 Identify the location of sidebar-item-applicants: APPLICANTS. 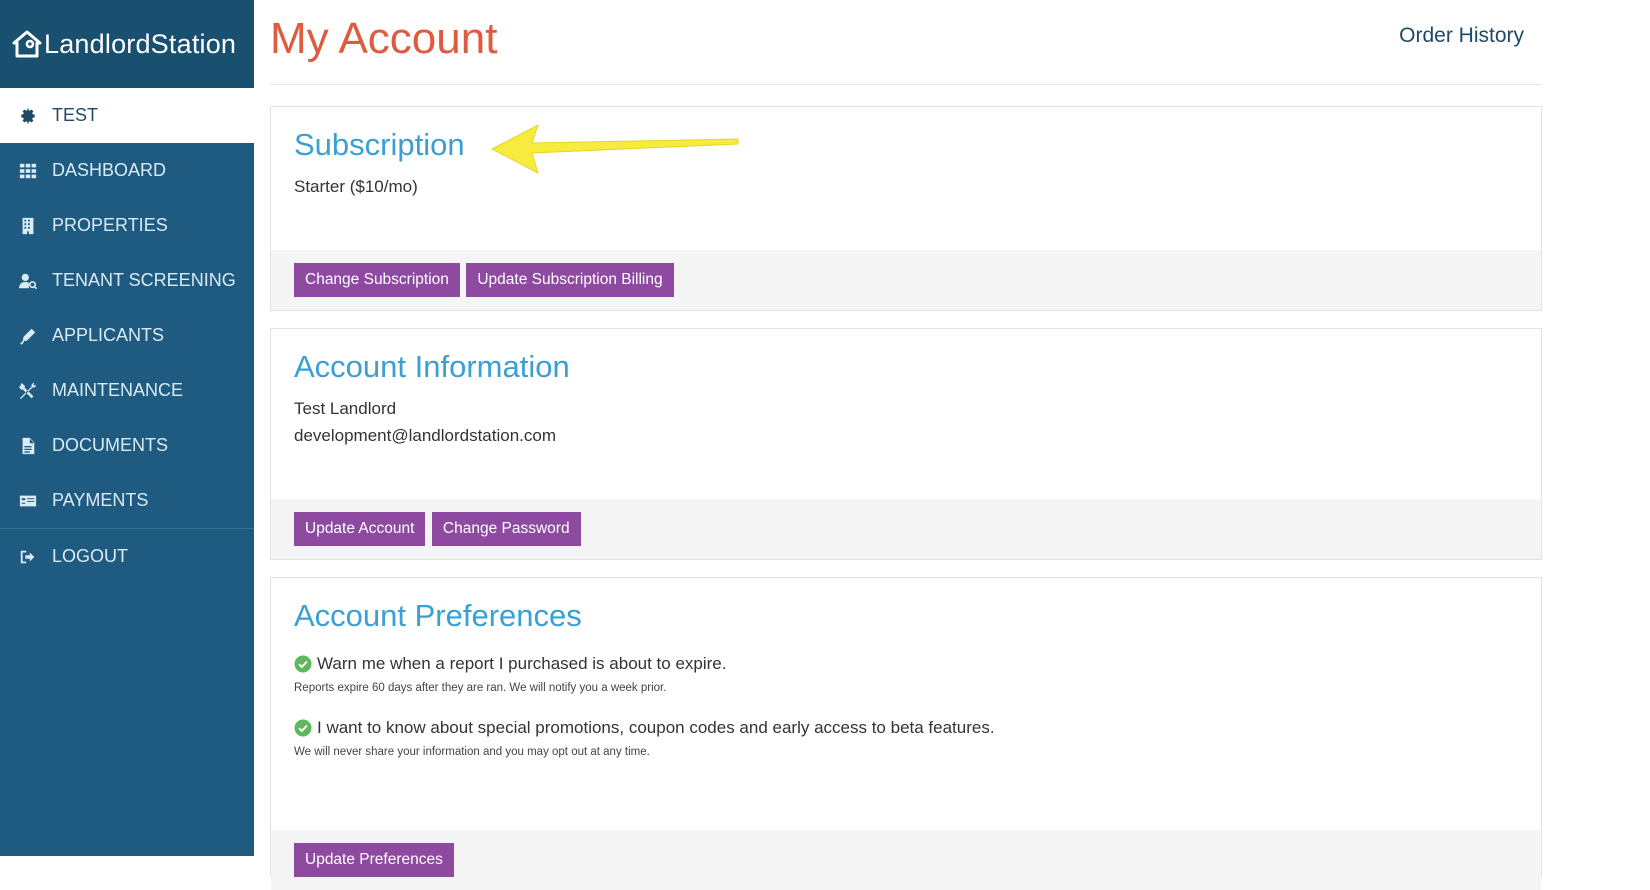
(127, 335).